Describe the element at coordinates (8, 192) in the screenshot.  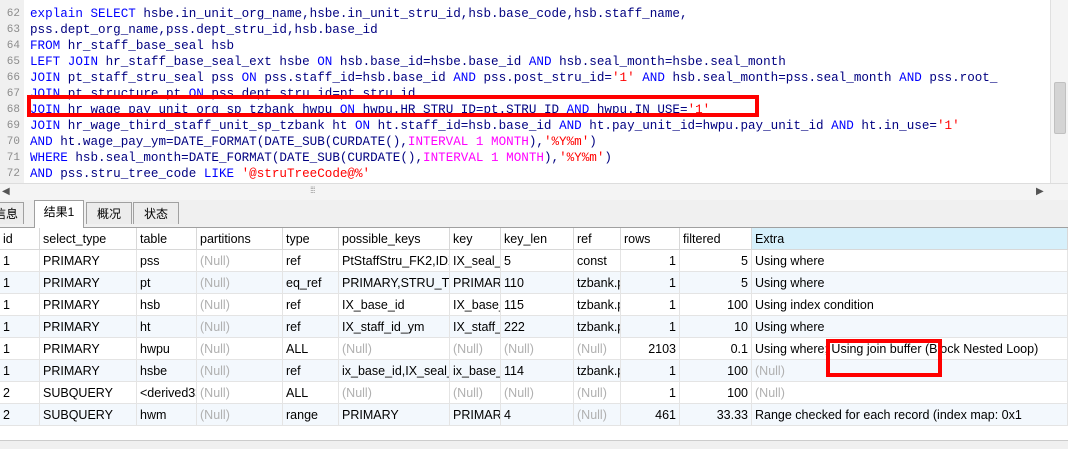
I see `scroll-left-icon: ◀` at that location.